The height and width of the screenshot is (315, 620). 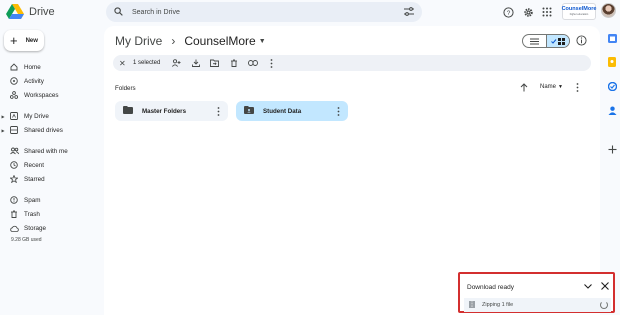 I want to click on sort-direction-icon, so click(x=524, y=88).